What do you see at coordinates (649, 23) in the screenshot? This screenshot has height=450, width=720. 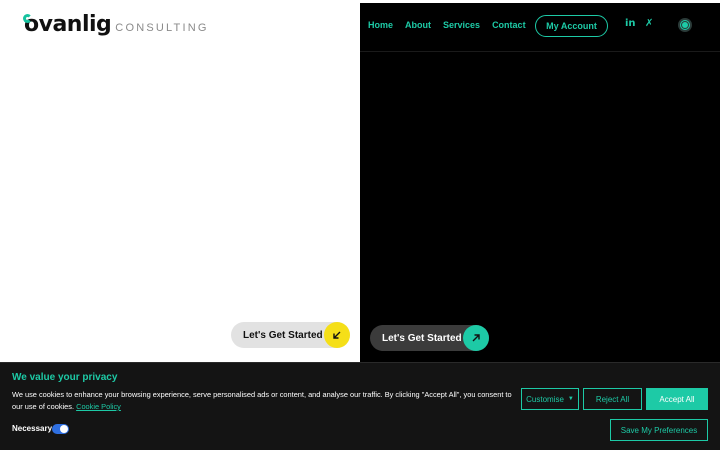 I see `xing-icon: ✗` at bounding box center [649, 23].